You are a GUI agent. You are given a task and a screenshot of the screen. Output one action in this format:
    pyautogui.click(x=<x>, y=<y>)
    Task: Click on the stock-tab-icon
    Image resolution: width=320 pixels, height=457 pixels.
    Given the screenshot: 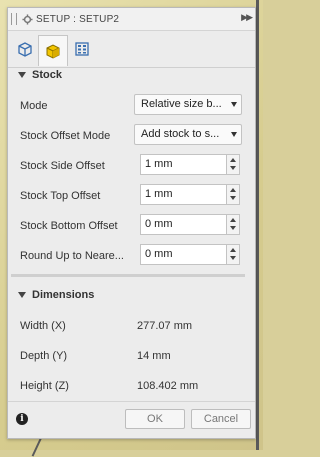 What is the action you would take?
    pyautogui.click(x=53, y=51)
    